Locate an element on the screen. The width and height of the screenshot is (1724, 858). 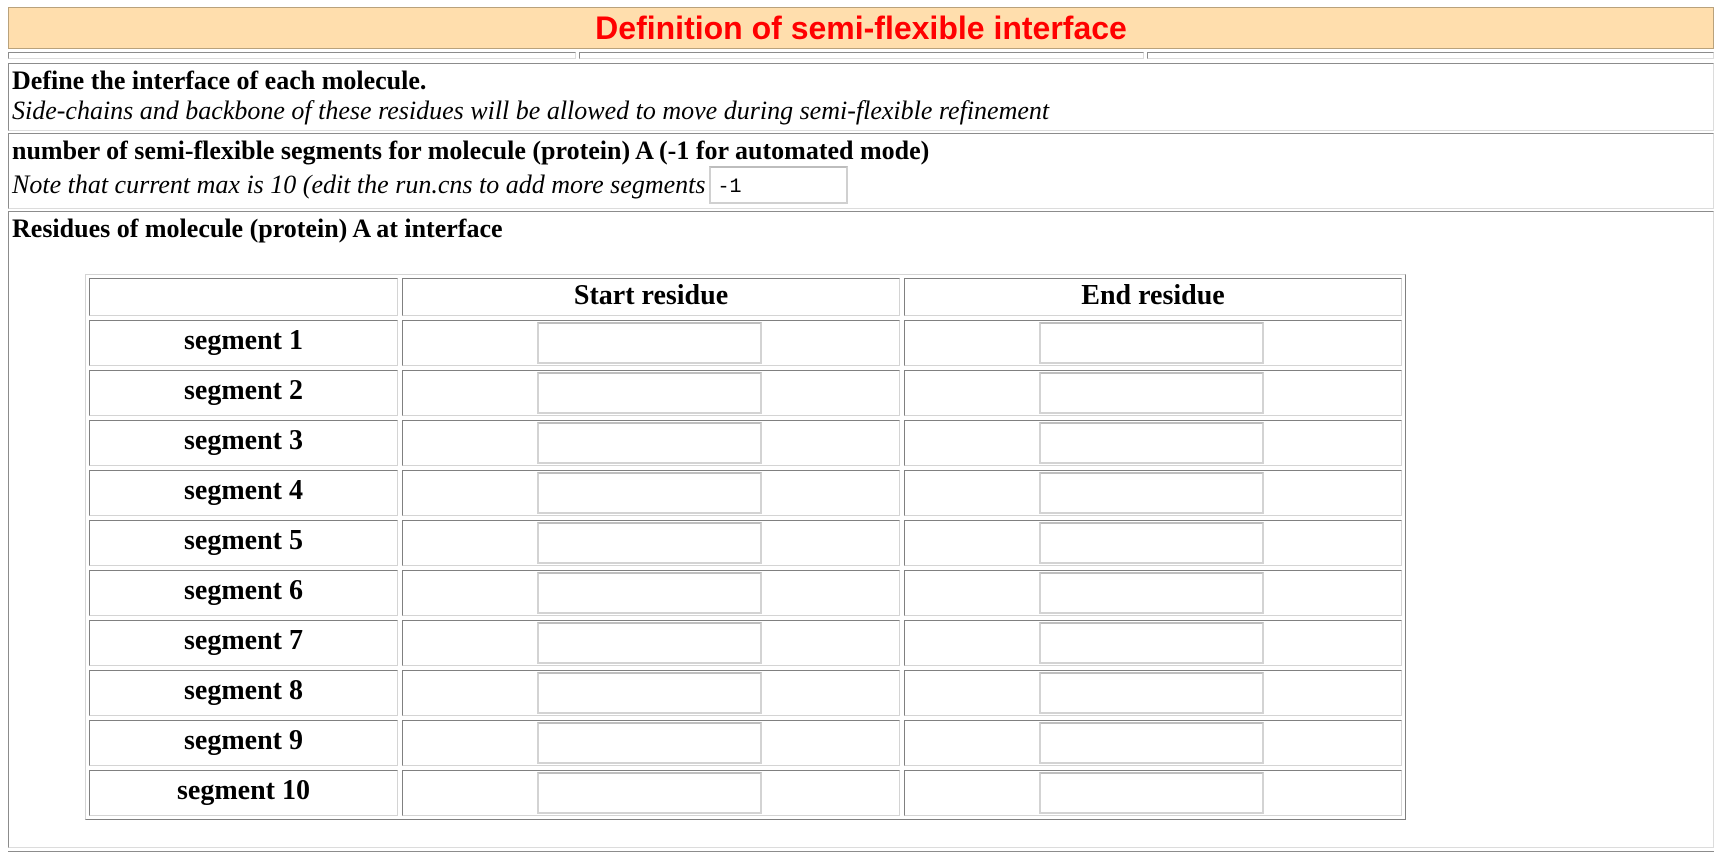
segment-10-end-input is located at coordinates (1151, 793).